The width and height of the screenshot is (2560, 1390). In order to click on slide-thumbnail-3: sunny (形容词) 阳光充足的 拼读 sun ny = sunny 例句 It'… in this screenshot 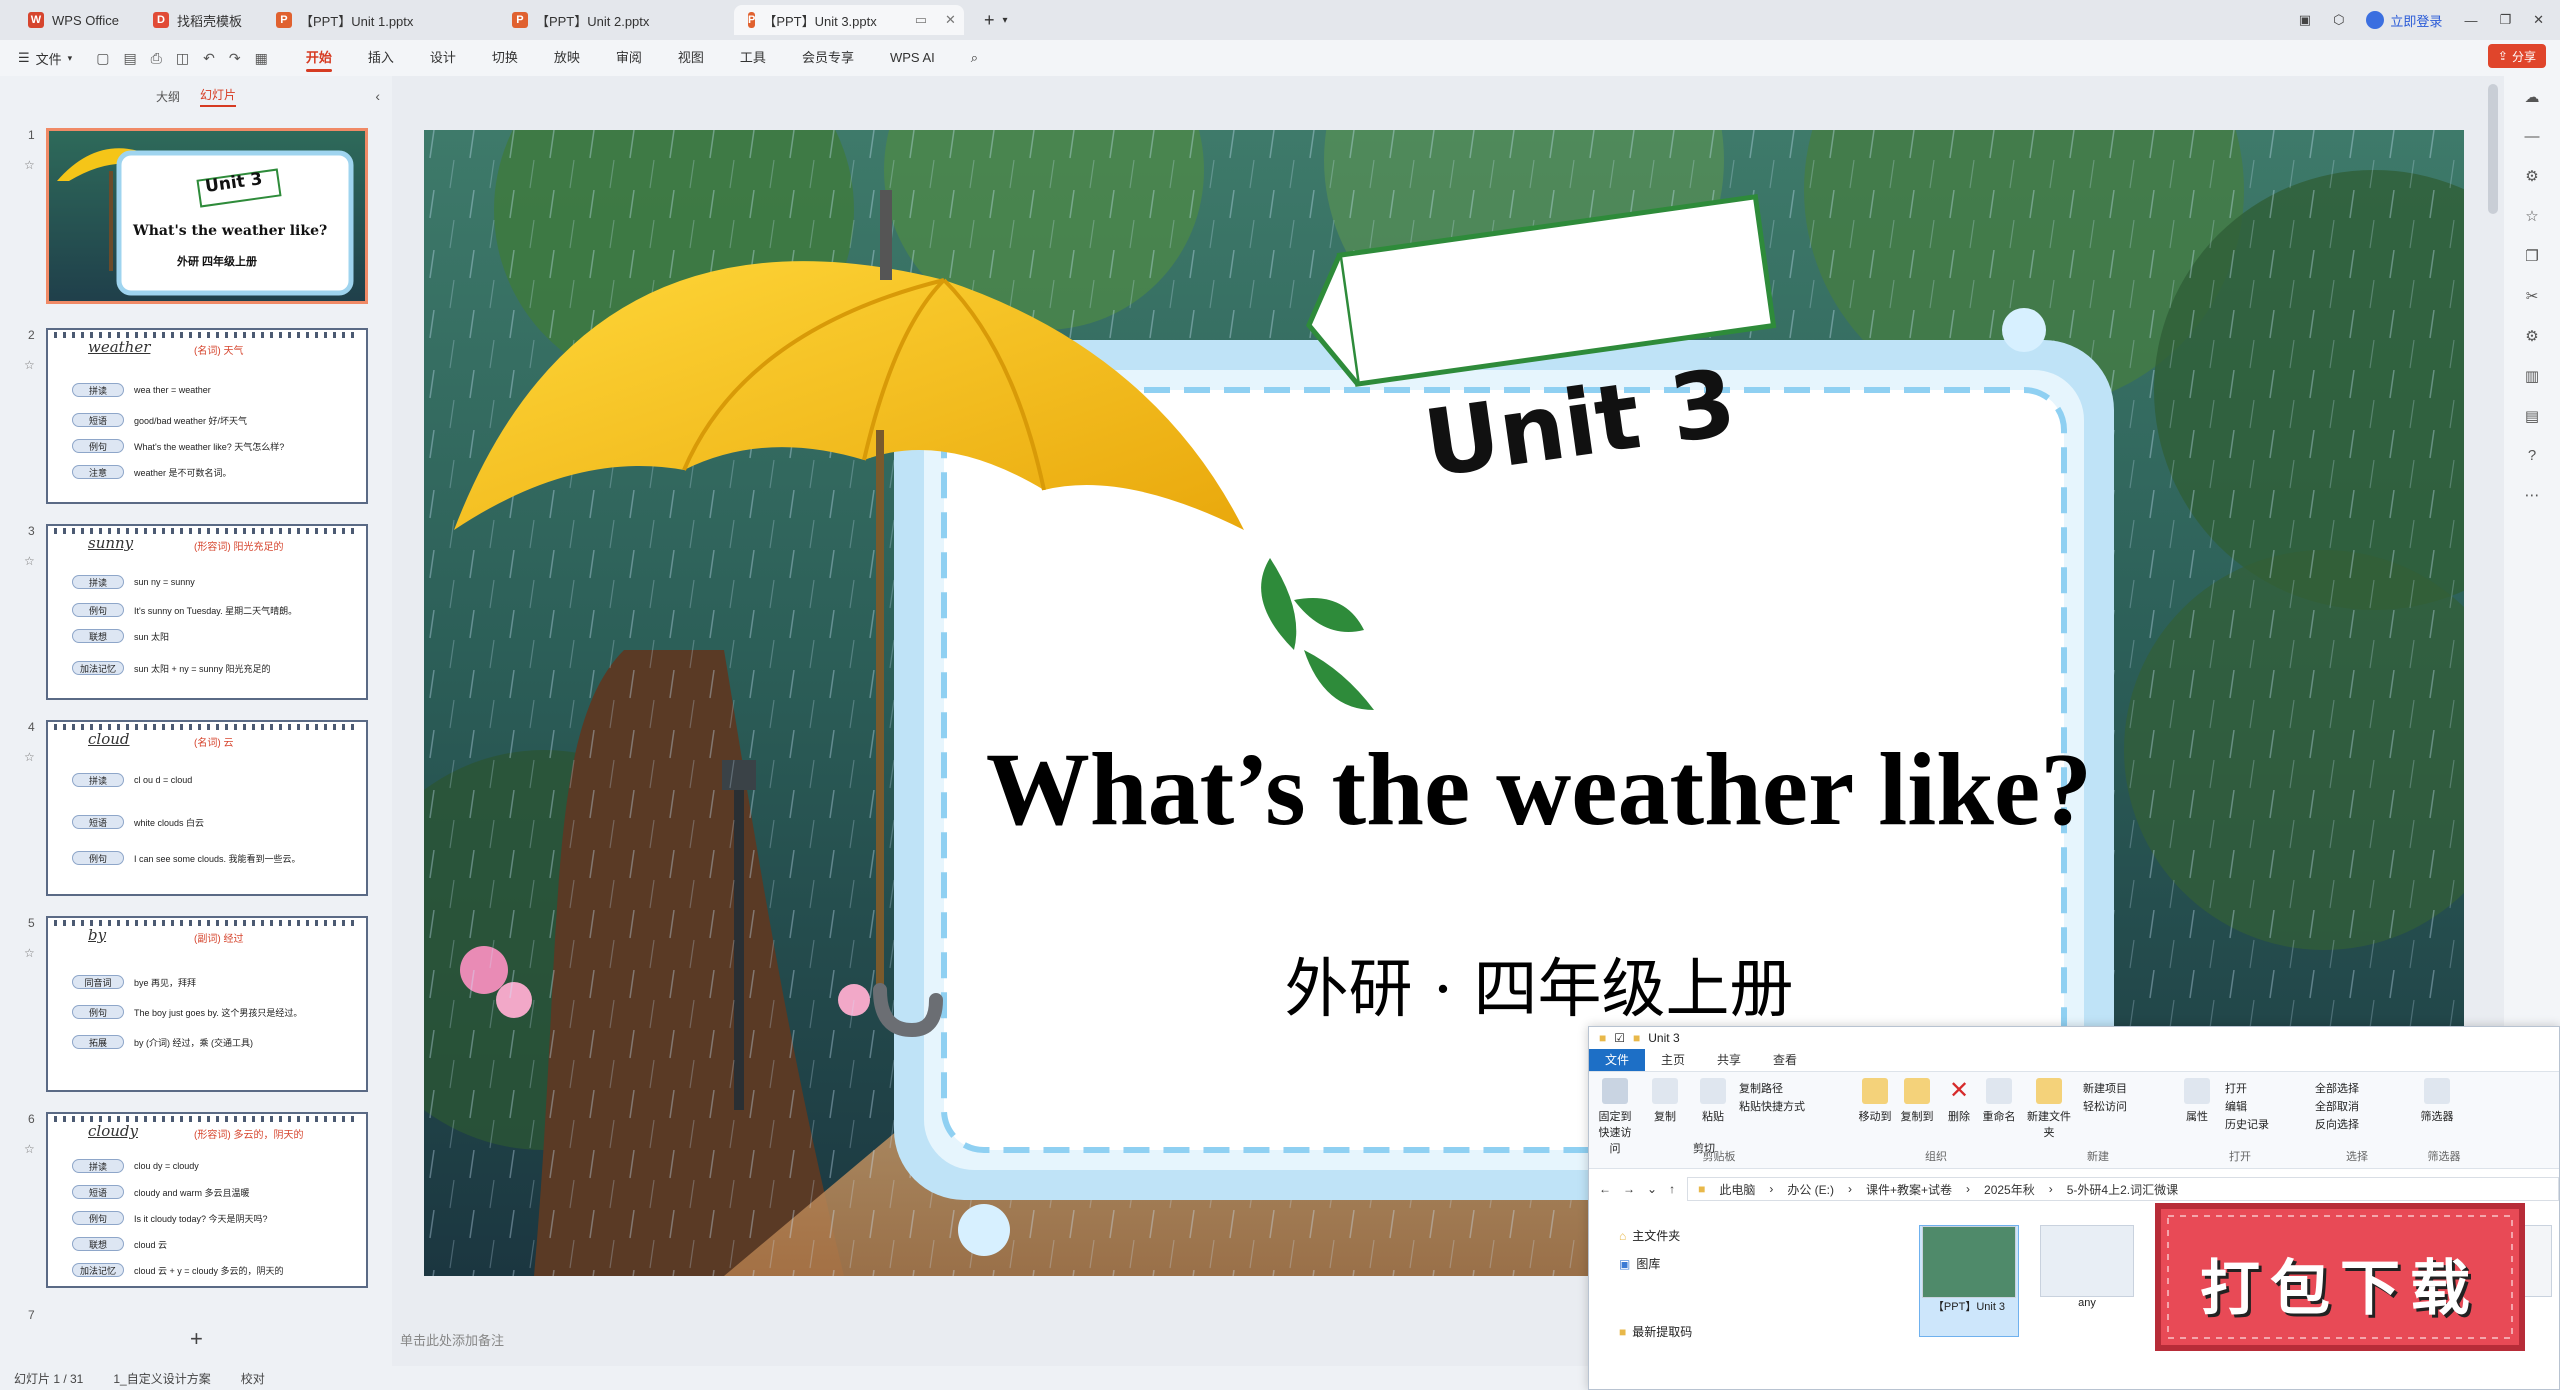, I will do `click(207, 612)`.